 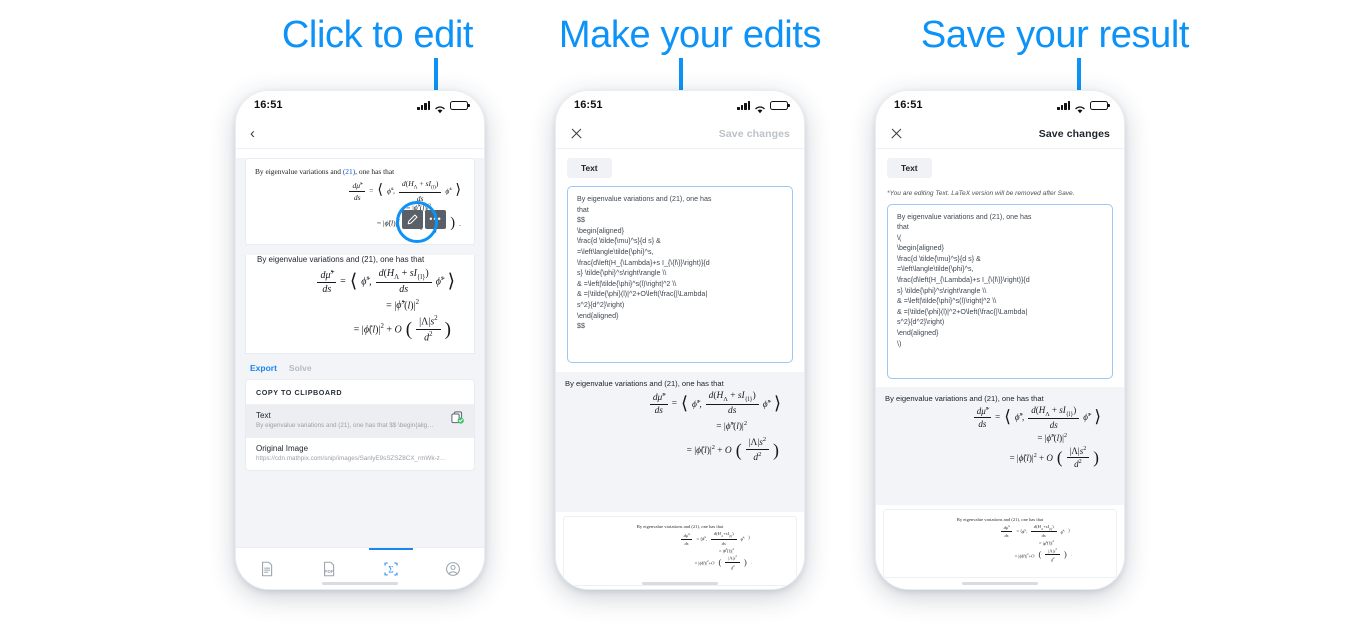 I want to click on tab-solve: Solve, so click(x=300, y=368).